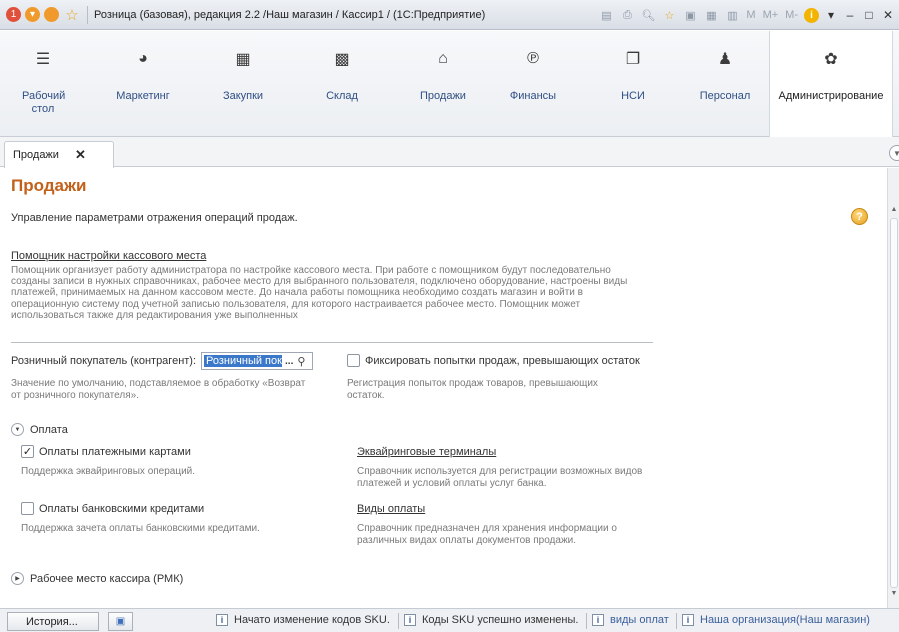 The image size is (899, 632). Describe the element at coordinates (633, 84) in the screenshot. I see `section-reference: ❐ НСИ` at that location.